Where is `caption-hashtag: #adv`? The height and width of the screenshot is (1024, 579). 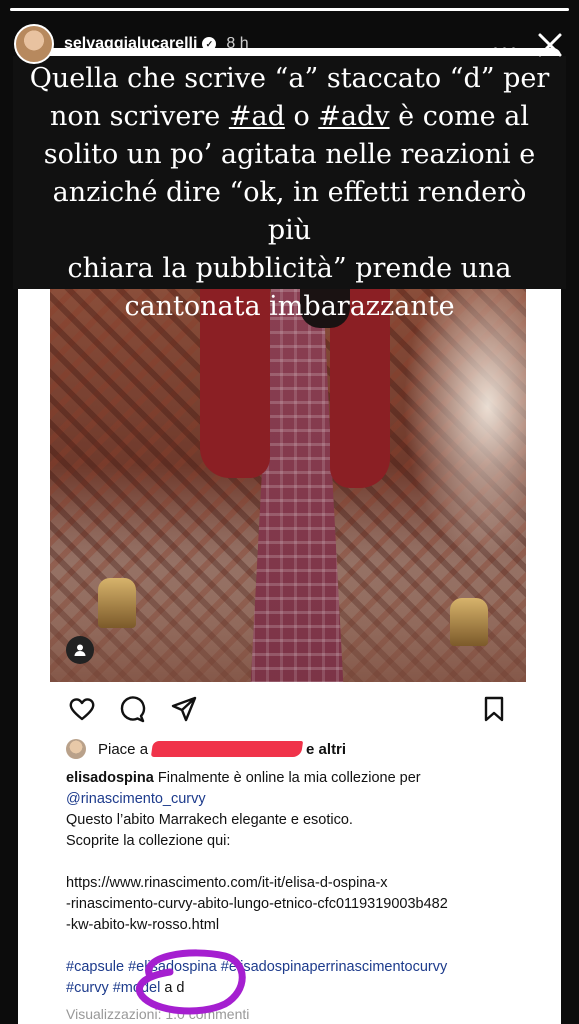 caption-hashtag: #adv is located at coordinates (354, 116).